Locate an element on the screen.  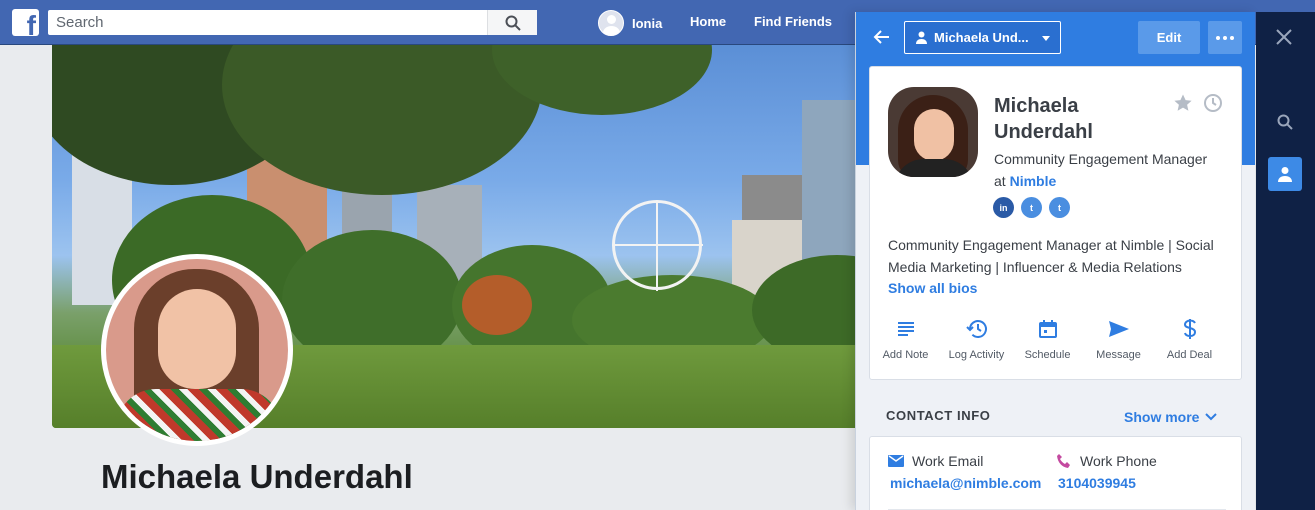
show-more-label: Show more is located at coordinates (1162, 417).